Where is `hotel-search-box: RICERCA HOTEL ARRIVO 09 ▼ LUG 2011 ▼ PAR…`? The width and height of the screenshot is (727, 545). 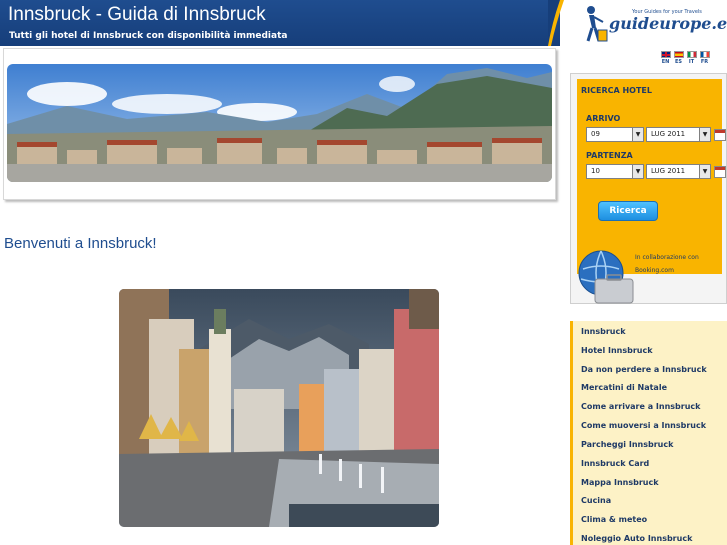
hotel-search-box: RICERCA HOTEL ARRIVO 09 ▼ LUG 2011 ▼ PAR… is located at coordinates (651, 191).